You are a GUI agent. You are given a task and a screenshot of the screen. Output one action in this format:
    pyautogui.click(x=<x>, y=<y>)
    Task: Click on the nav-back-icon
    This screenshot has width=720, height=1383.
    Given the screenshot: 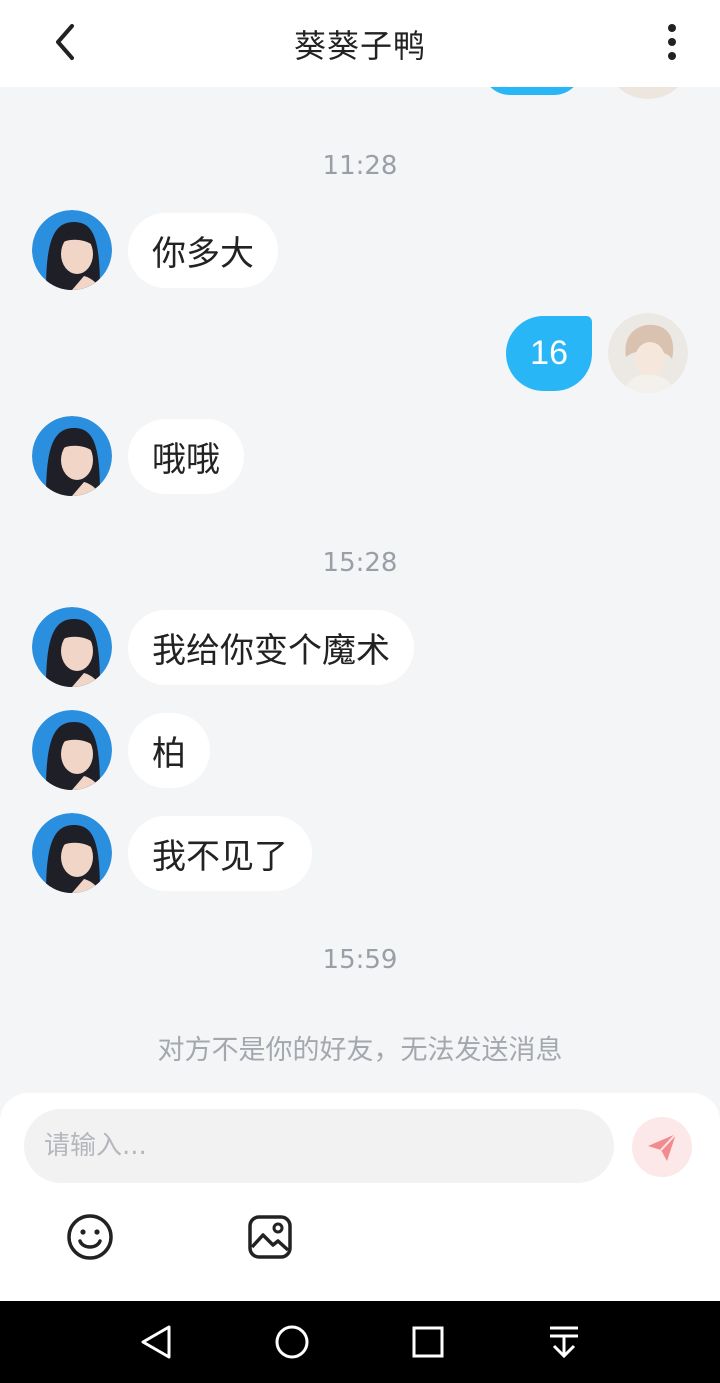 What is the action you would take?
    pyautogui.click(x=156, y=1342)
    